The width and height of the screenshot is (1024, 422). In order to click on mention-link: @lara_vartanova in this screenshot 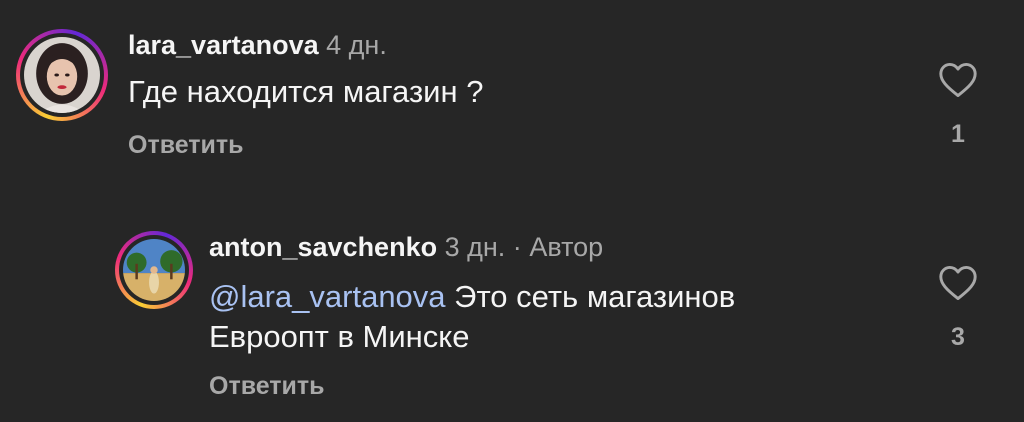, I will do `click(327, 296)`.